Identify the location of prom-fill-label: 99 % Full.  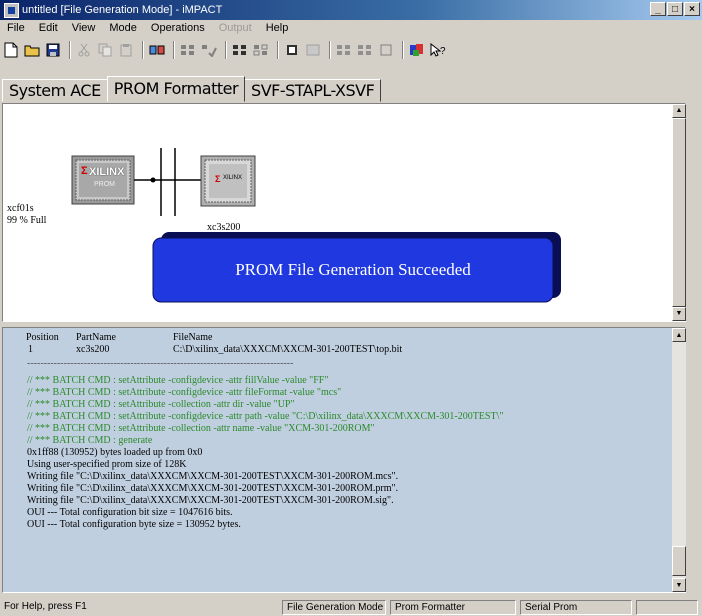
(27, 220).